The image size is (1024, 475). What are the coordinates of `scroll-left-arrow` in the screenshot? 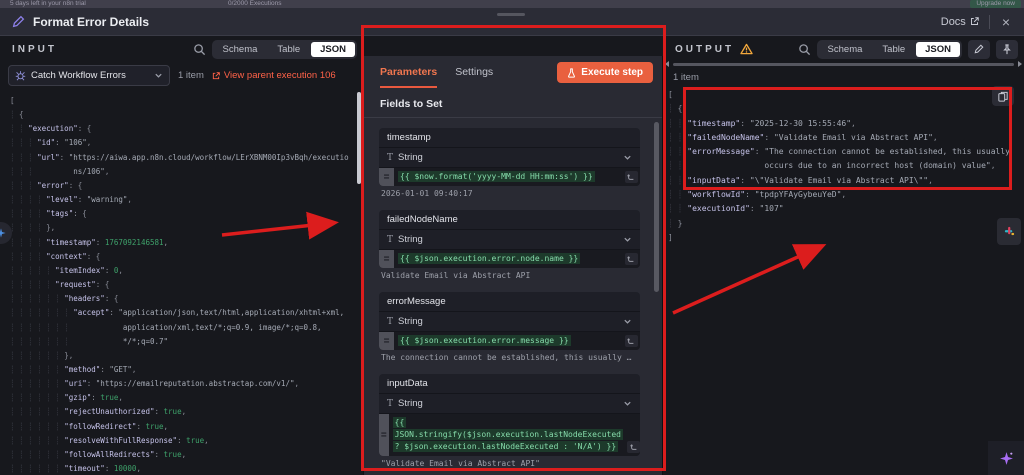 It's located at (667, 64).